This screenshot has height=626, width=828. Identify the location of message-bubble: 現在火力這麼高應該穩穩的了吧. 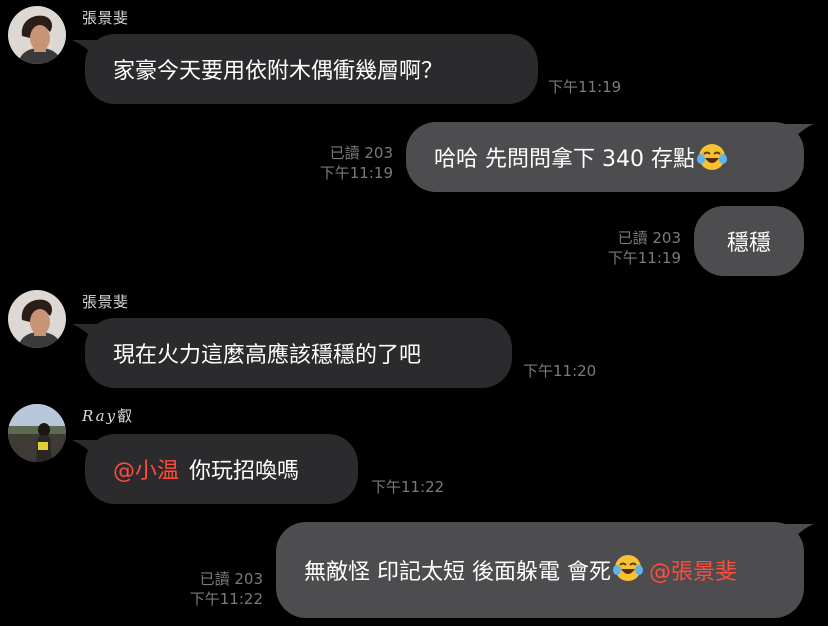
(298, 353).